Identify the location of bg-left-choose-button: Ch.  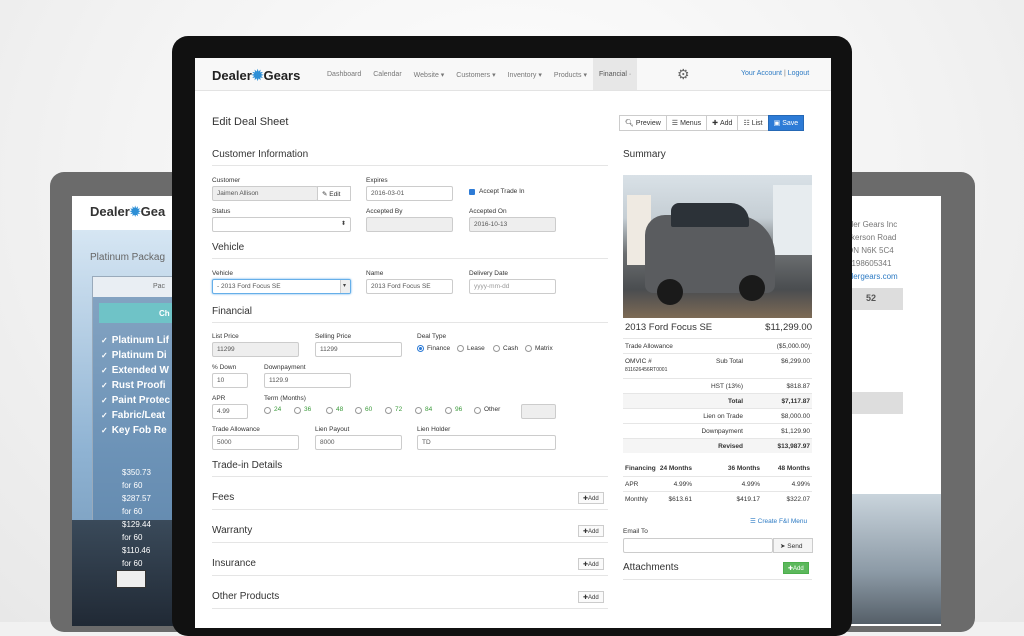
(141, 313).